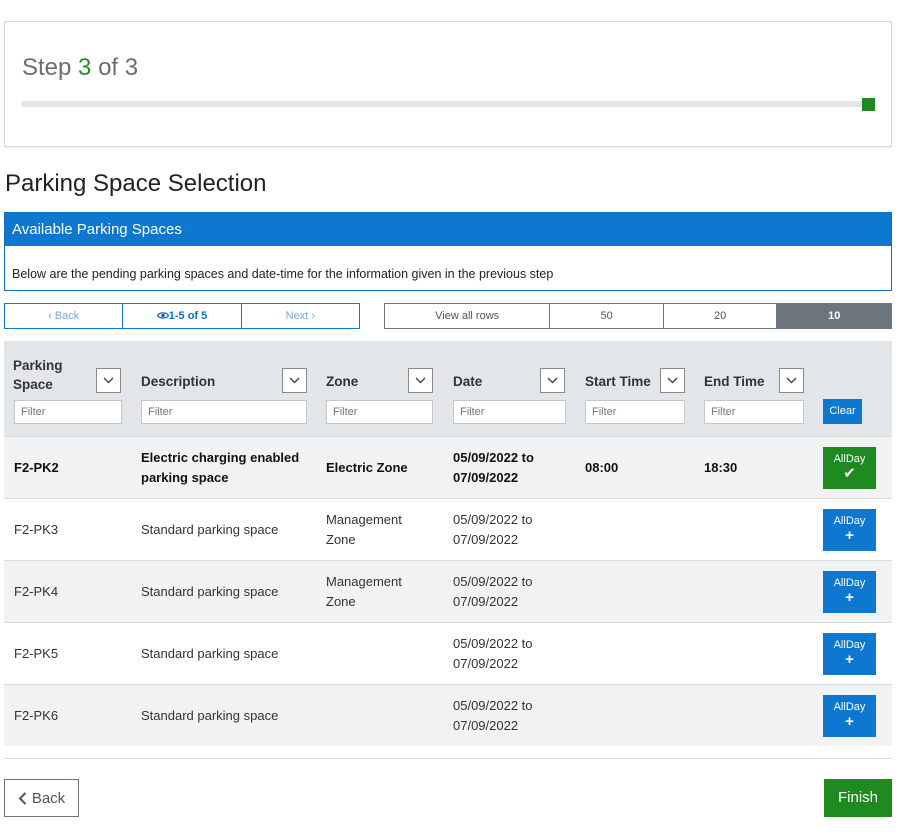 The height and width of the screenshot is (835, 898). I want to click on step-total: 3, so click(131, 67).